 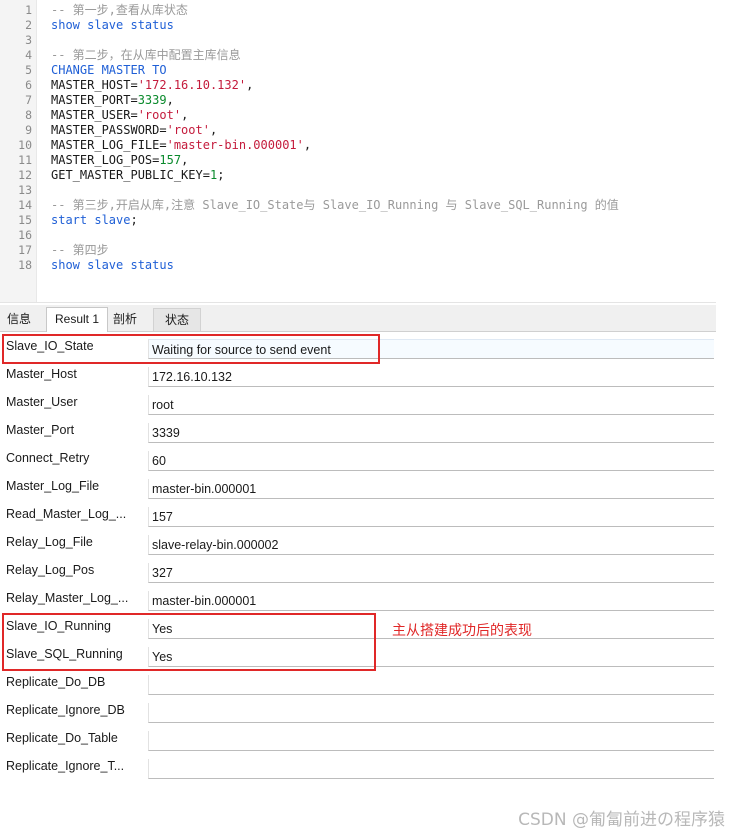 I want to click on field-value: slave-relay-bin.000002, so click(x=431, y=545).